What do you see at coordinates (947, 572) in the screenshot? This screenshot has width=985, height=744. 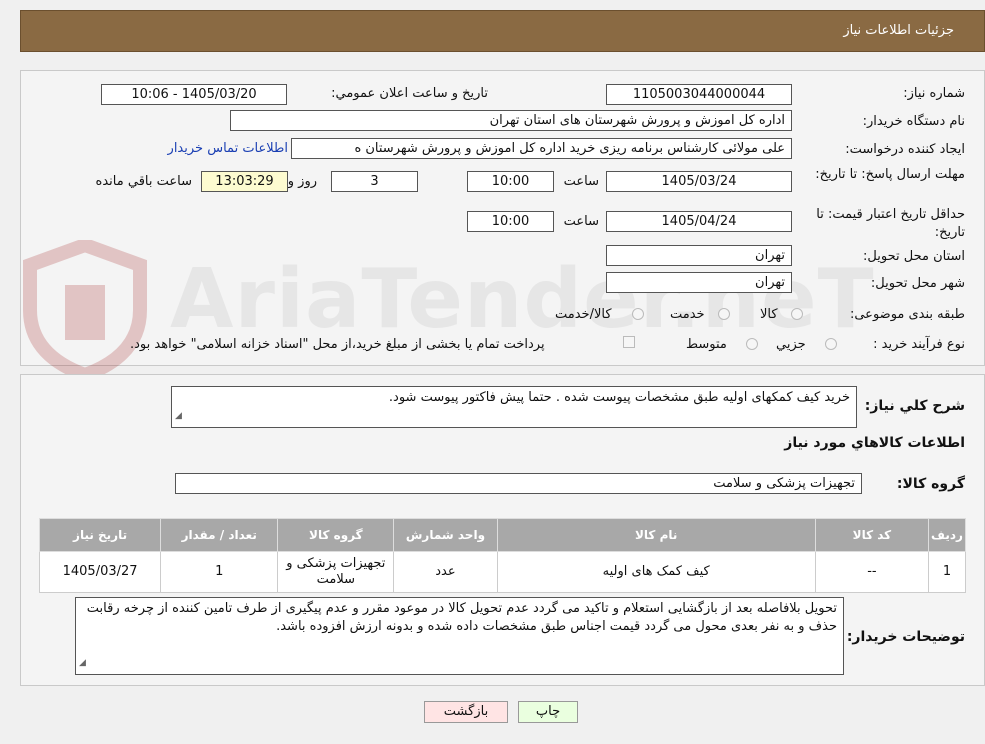 I see `cell-row: 1` at bounding box center [947, 572].